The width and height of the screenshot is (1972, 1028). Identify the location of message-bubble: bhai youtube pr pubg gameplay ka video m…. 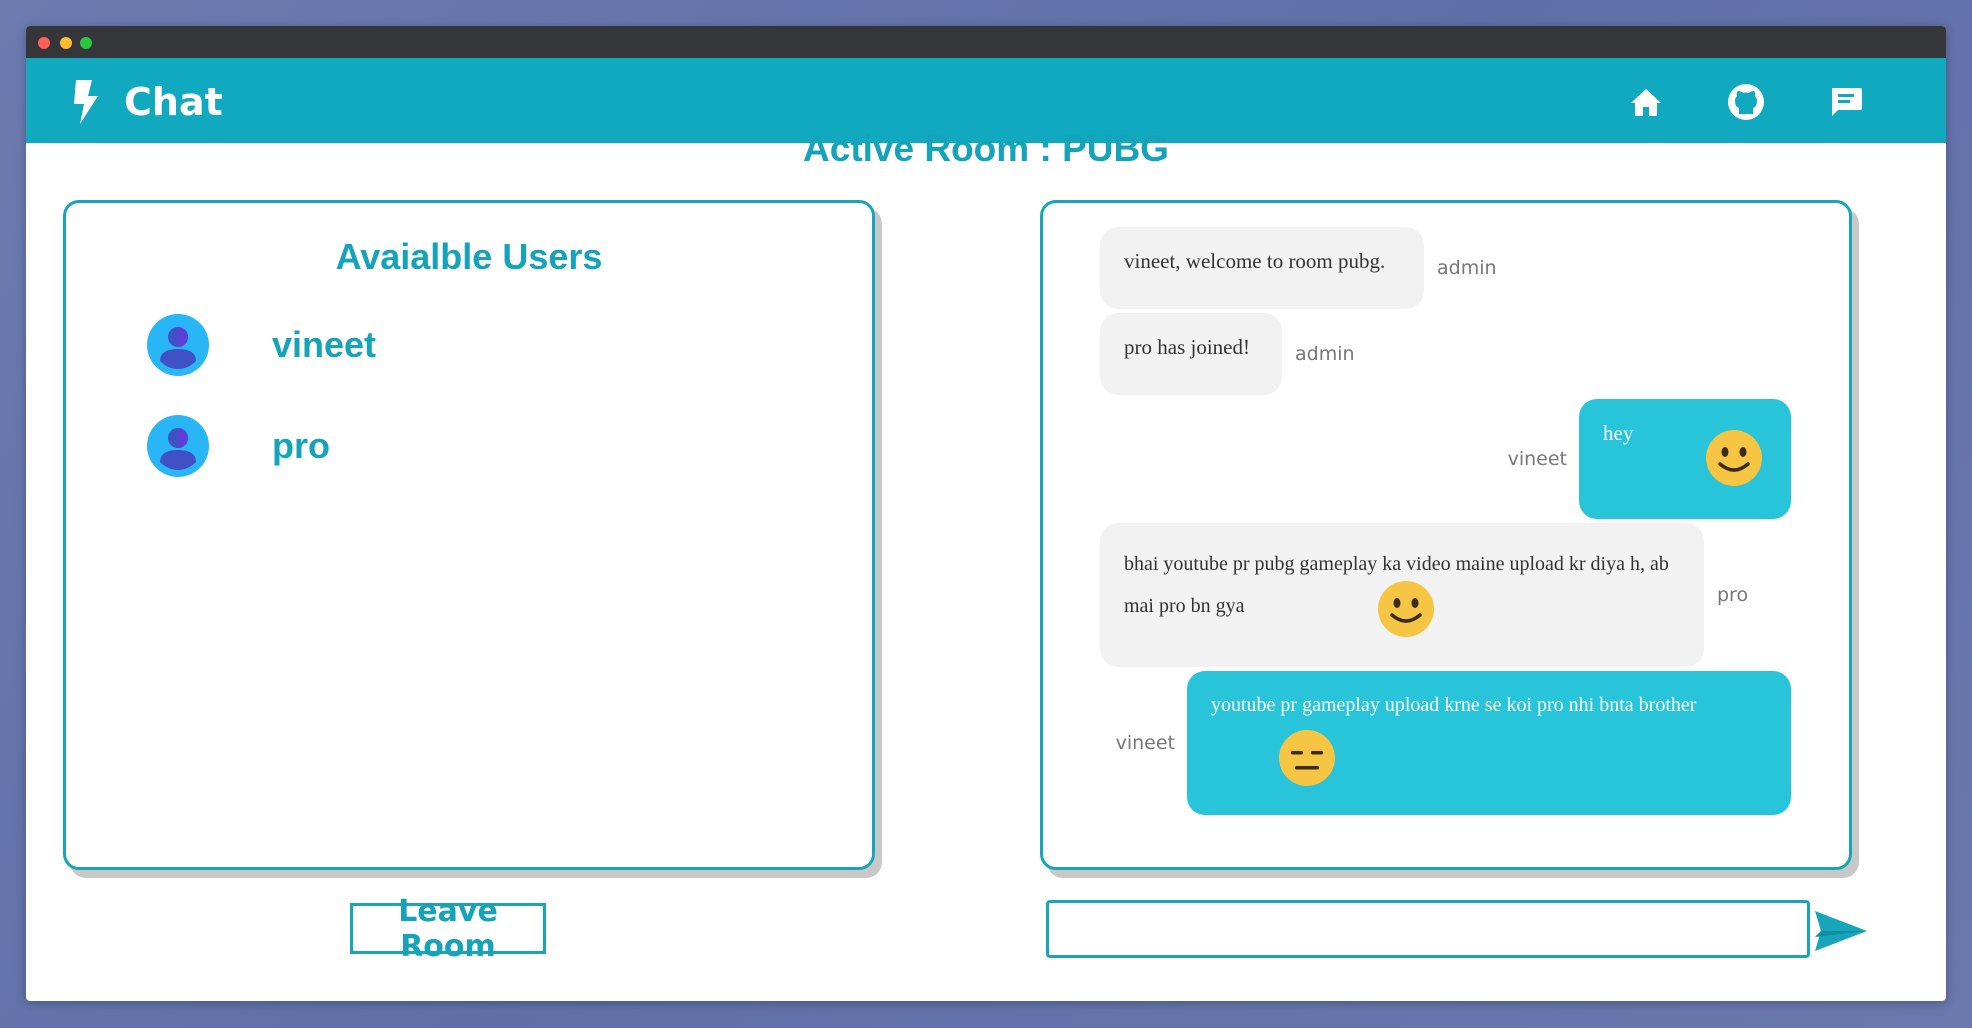
(1402, 595).